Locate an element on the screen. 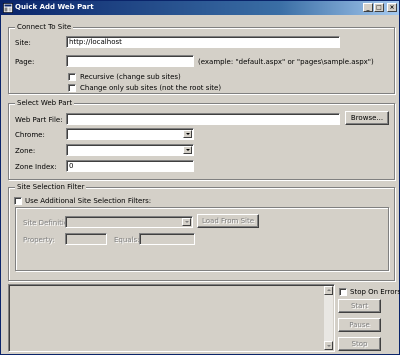 The image size is (400, 355). recursive-checkbox is located at coordinates (72, 77).